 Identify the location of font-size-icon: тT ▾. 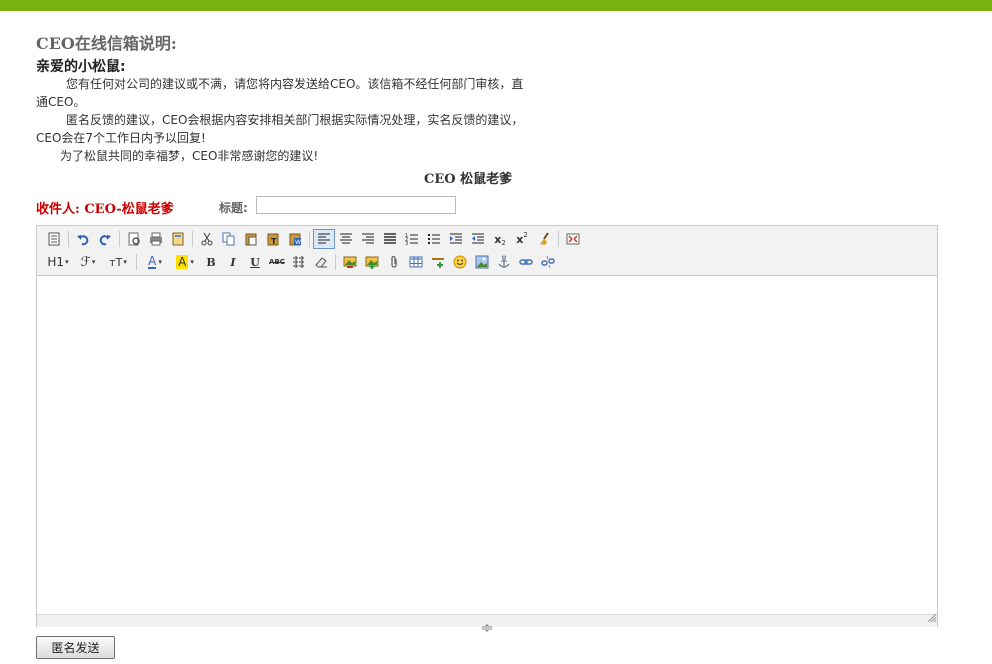
(118, 262).